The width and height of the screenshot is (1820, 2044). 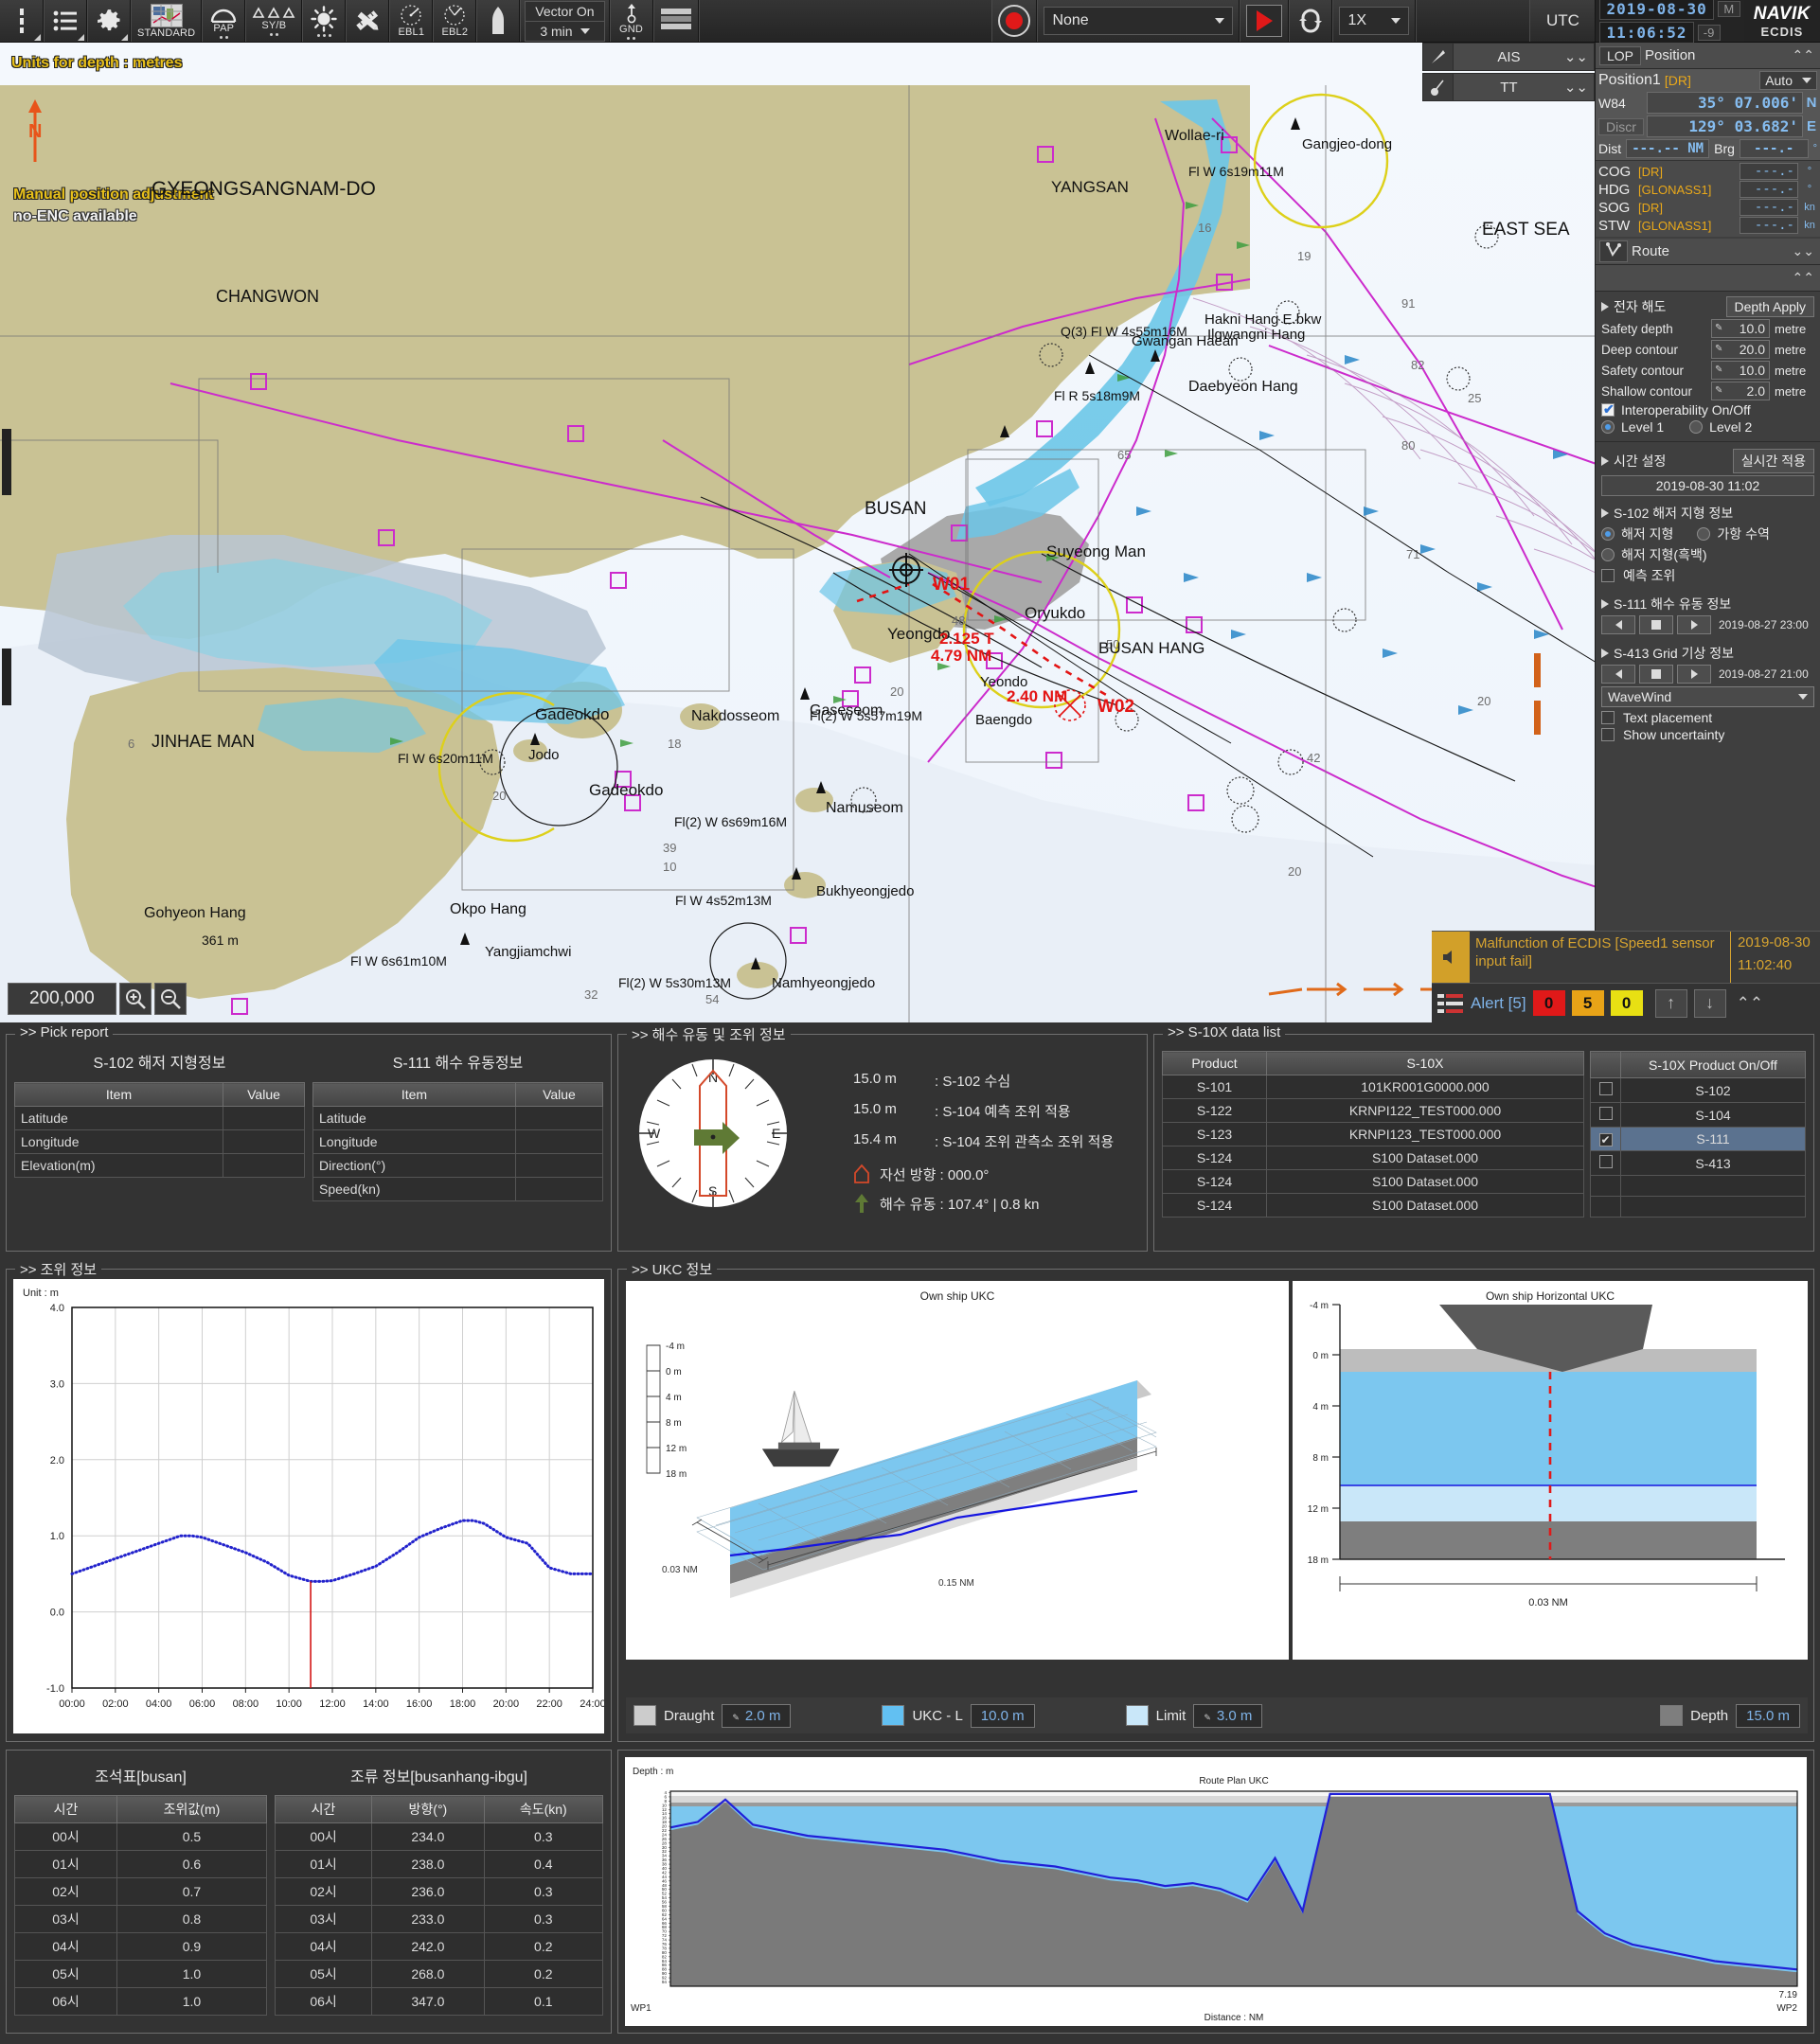 I want to click on scale-control: 200,000, so click(x=98, y=999).